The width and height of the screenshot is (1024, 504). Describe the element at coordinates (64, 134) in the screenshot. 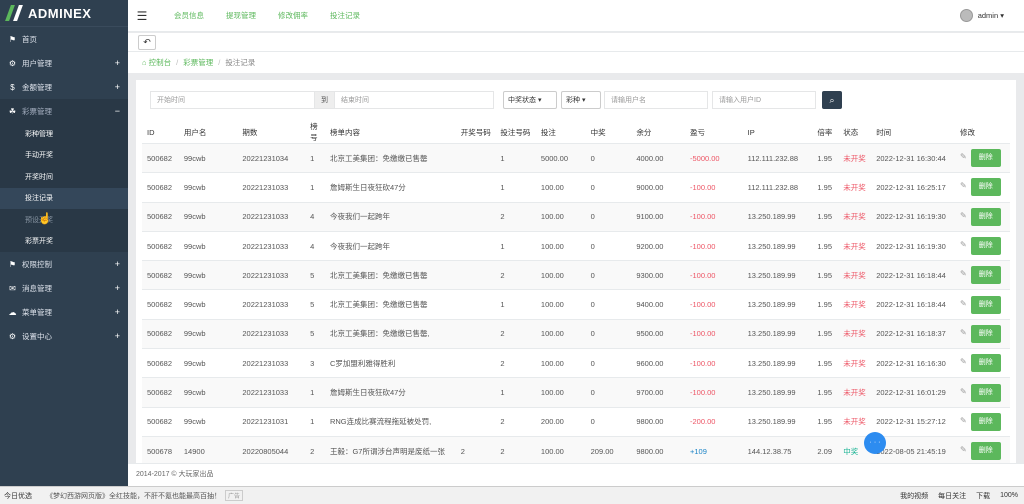

I see `sidebar-subitem-0: 彩种管理` at that location.